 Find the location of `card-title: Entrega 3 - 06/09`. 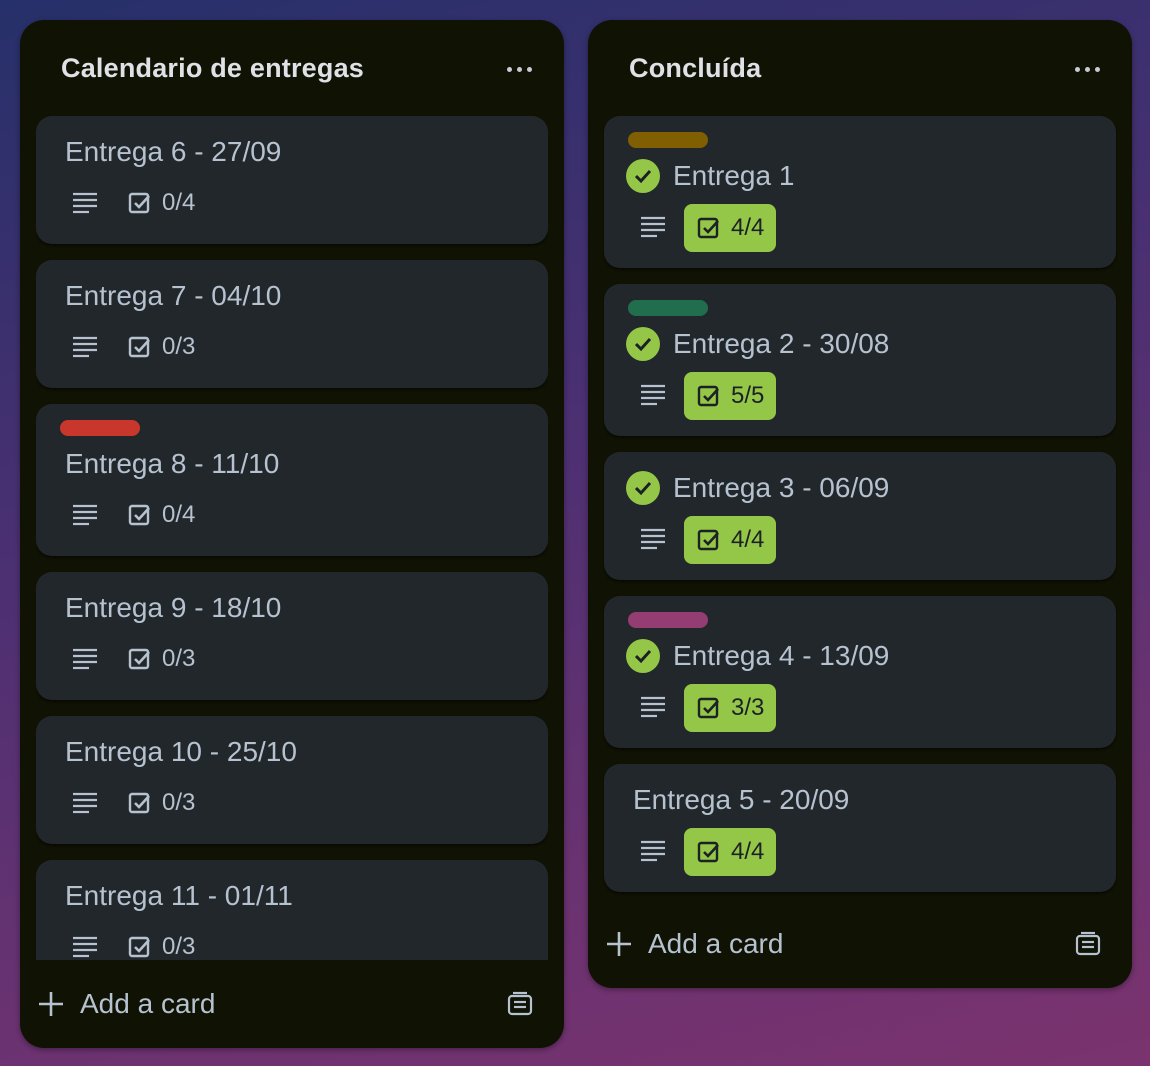

card-title: Entrega 3 - 06/09 is located at coordinates (781, 487).